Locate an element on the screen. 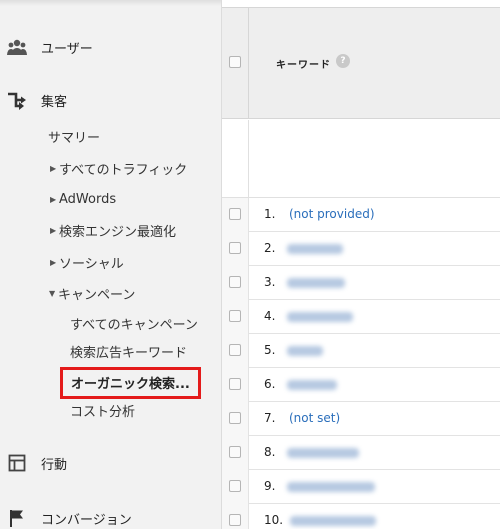 The height and width of the screenshot is (529, 500). keyword-column-header: キーワード is located at coordinates (303, 63).